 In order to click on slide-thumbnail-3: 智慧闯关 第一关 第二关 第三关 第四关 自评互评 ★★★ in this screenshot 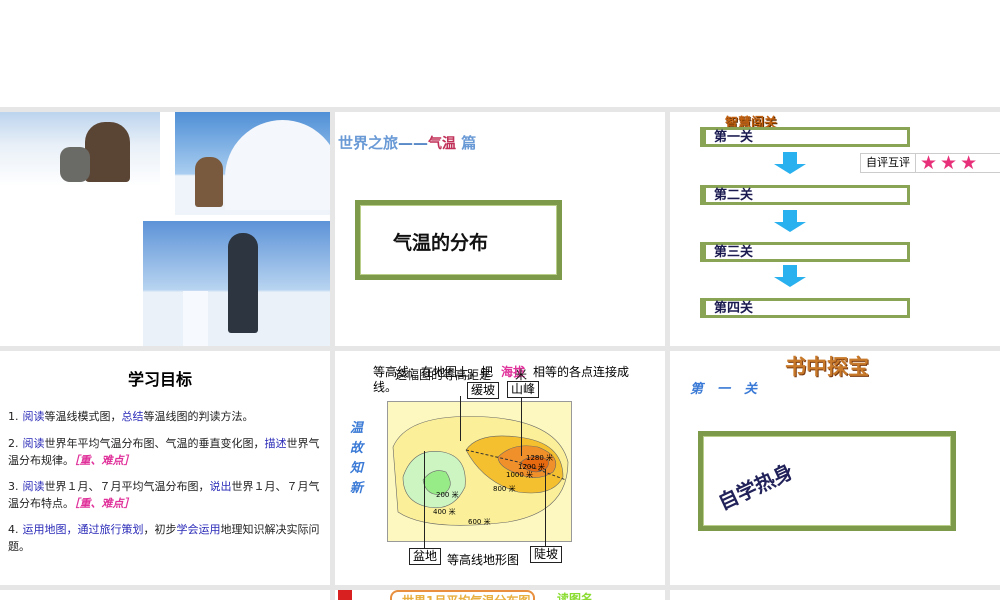, I will do `click(835, 229)`.